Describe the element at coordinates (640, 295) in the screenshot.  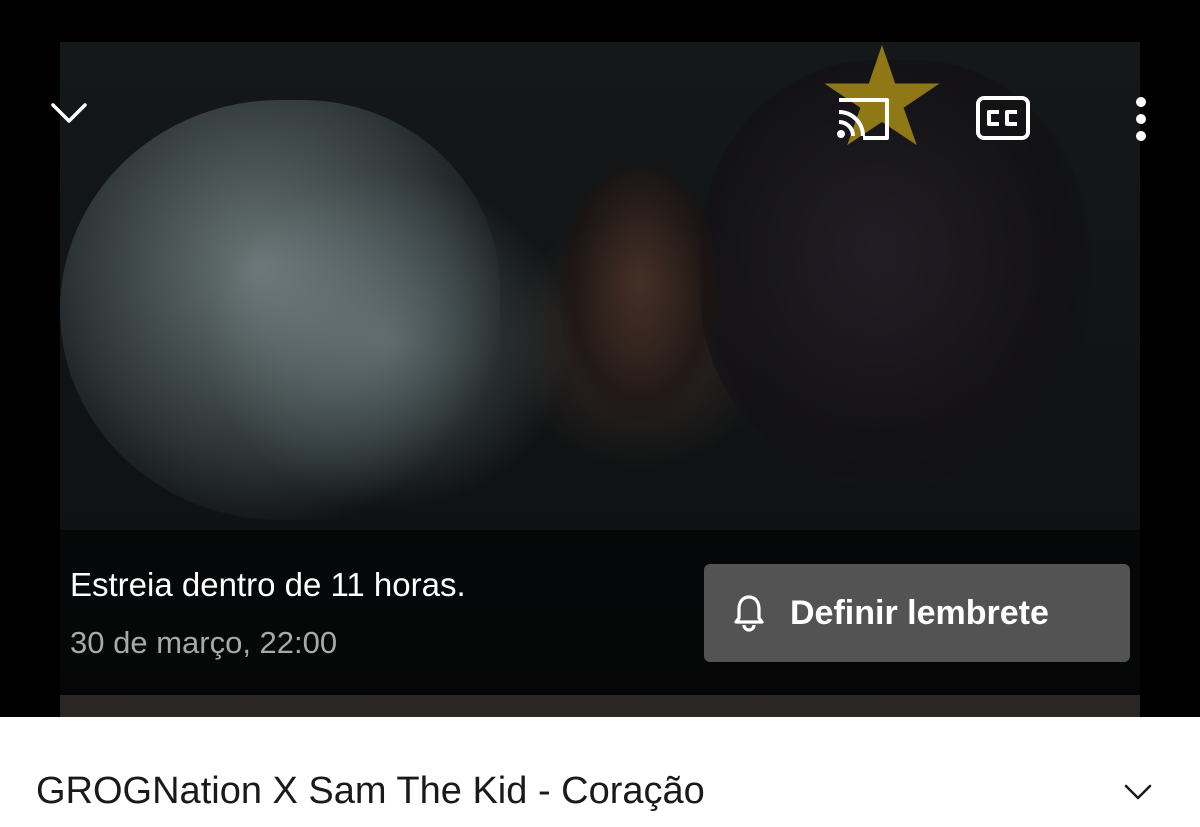
I see `thumbnail-face` at that location.